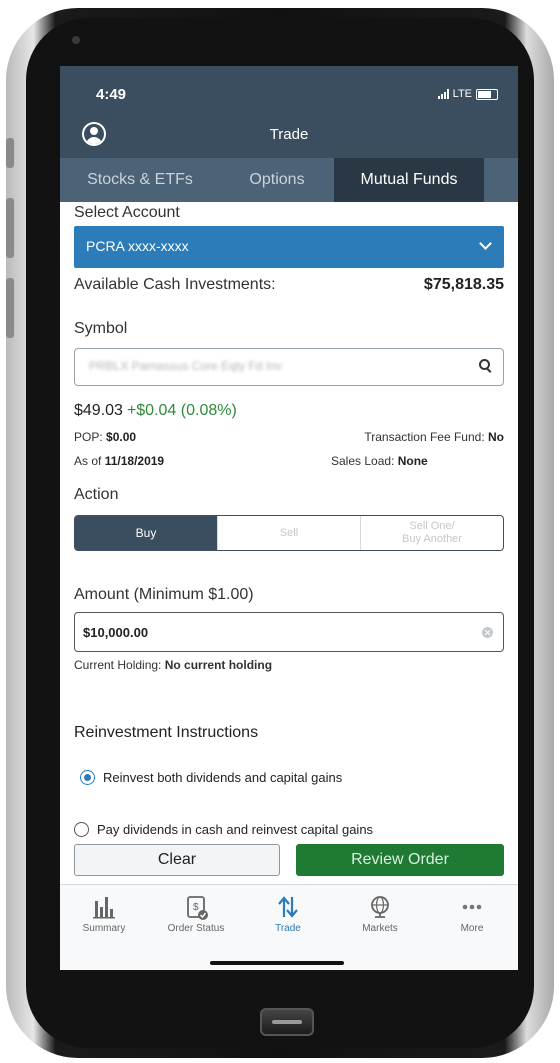 The height and width of the screenshot is (1063, 560). I want to click on symbol-input: PRBLX Parnassus Core Eqty Fd Inv, so click(289, 367).